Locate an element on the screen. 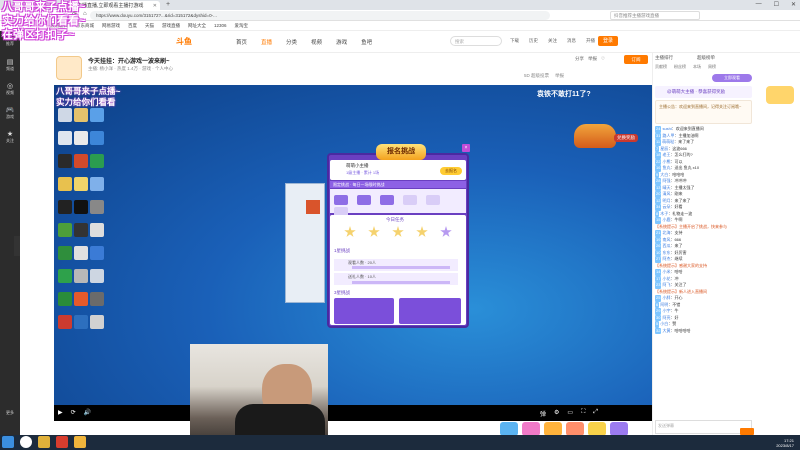 The height and width of the screenshot is (450, 800). chat-panel-subtabs: 贡献榜 粉丝榜 本场 周榜 is located at coordinates (685, 67).